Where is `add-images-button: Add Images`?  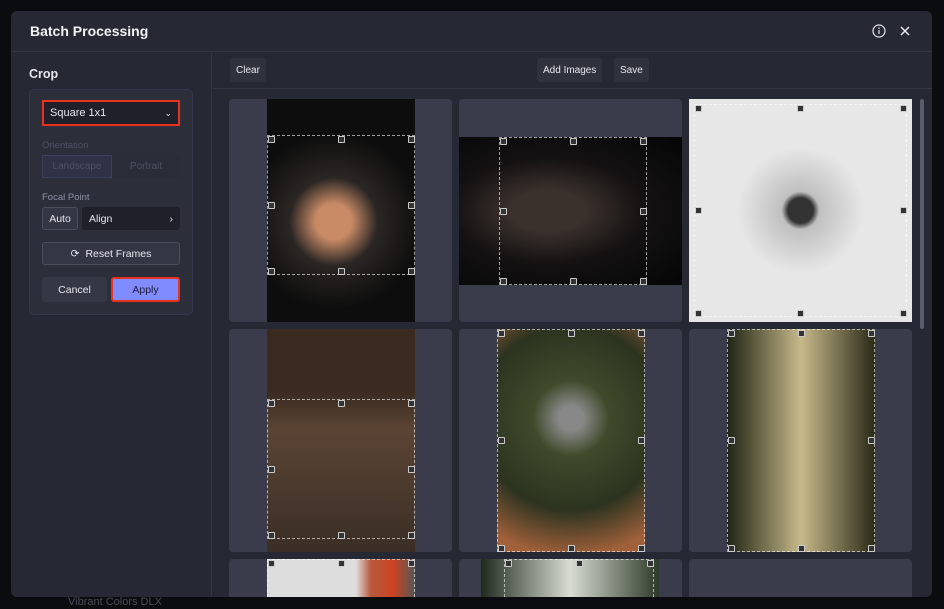 add-images-button: Add Images is located at coordinates (570, 70).